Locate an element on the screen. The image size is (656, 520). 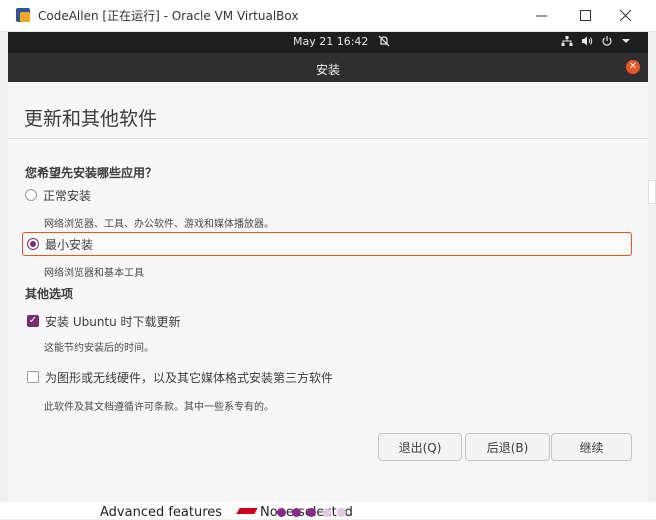
notifications-off-icon is located at coordinates (384, 42).